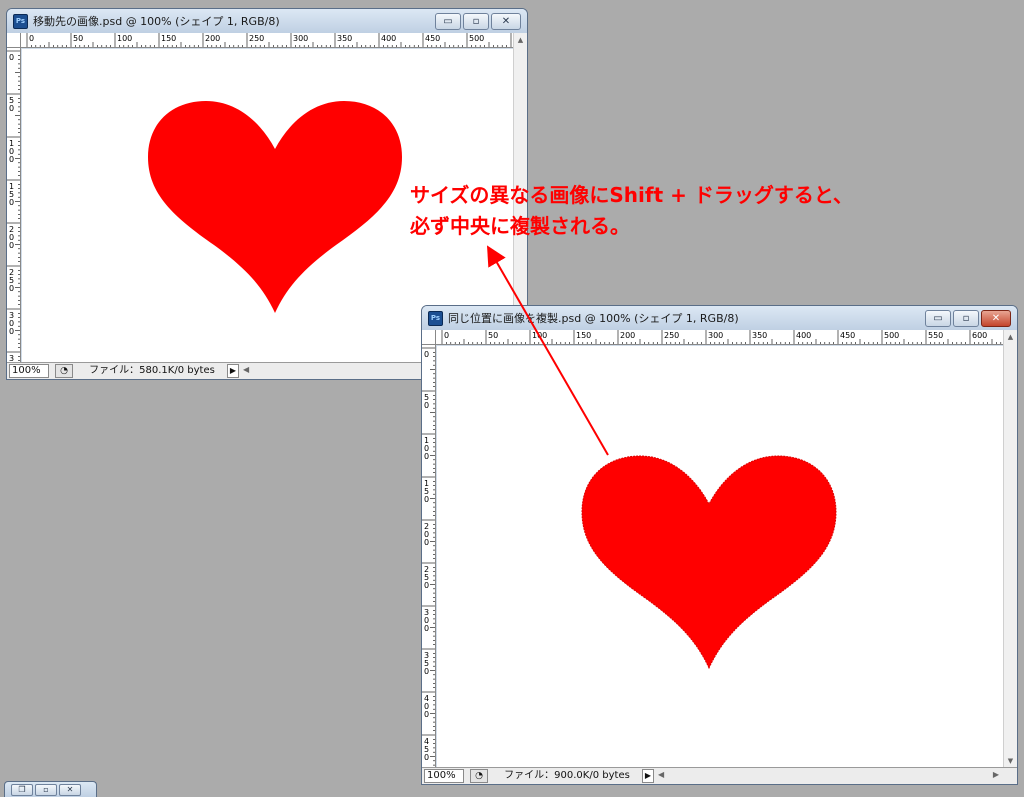 This screenshot has height=797, width=1024. I want to click on horizontal-ruler: 0 50 100 150 200 250 300 350 400 450 500 550 600, so click(719, 337).